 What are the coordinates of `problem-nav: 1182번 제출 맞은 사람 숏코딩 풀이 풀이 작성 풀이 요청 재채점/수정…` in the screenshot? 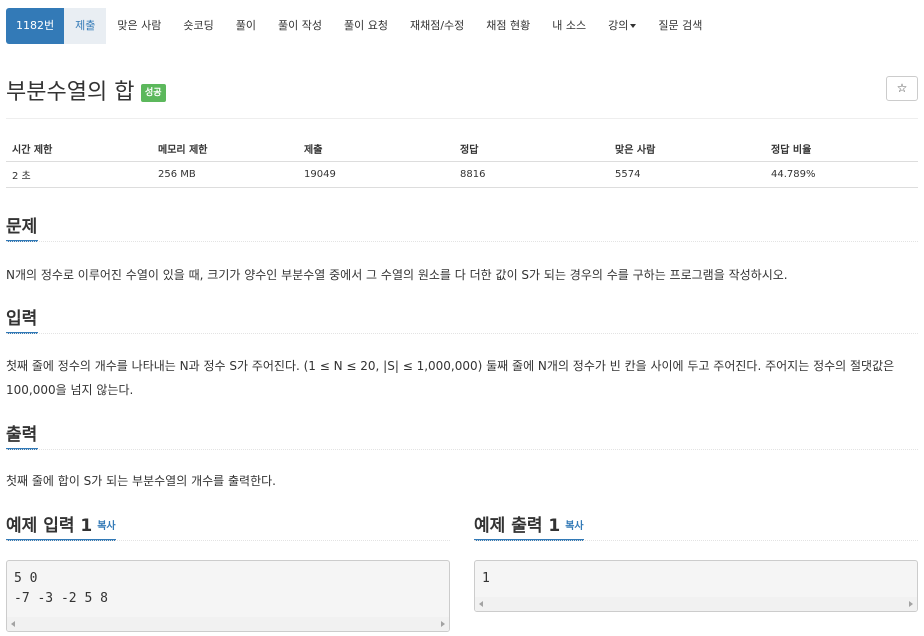 It's located at (359, 26).